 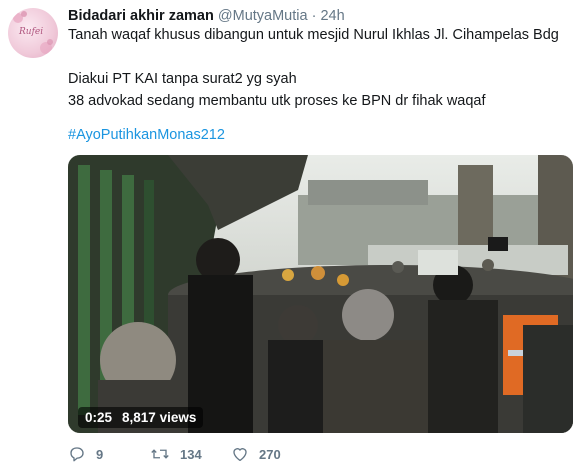 What do you see at coordinates (182, 79) in the screenshot?
I see `tweet-text-line-2: Diakui PT KAI tanpa surat2 yg syah` at bounding box center [182, 79].